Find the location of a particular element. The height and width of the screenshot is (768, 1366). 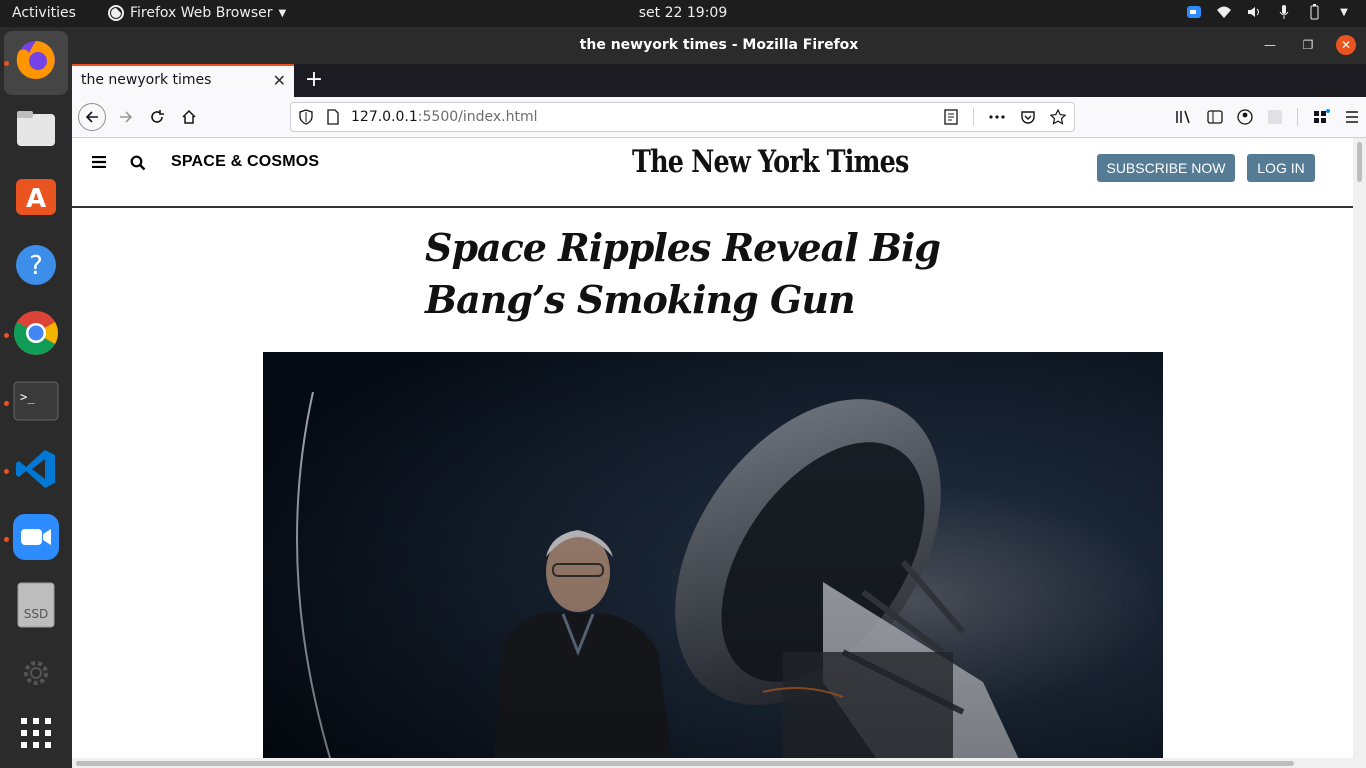

reload-icon is located at coordinates (157, 116).